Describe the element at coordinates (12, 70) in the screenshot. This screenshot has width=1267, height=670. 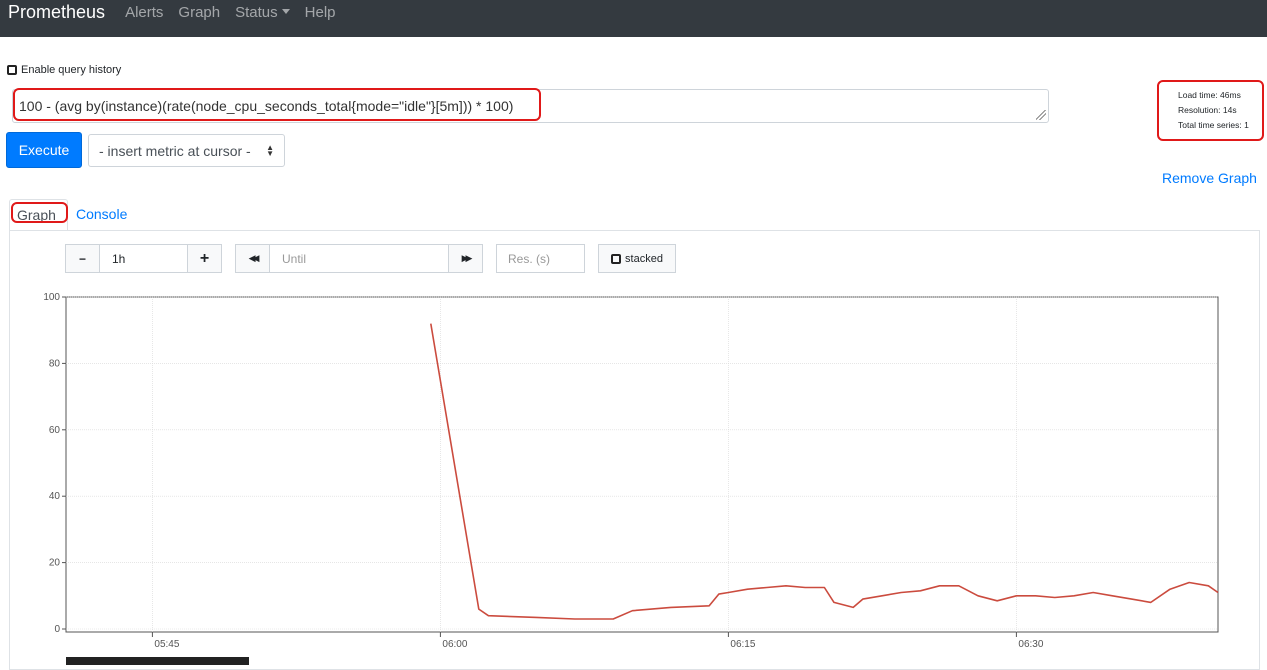
I see `query-history-checkbox` at that location.